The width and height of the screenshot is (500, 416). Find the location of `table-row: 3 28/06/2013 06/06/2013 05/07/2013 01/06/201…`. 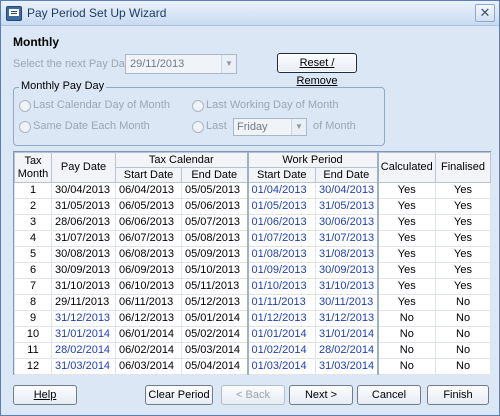

table-row: 3 28/06/2013 06/06/2013 05/07/2013 01/06/201… is located at coordinates (253, 222).